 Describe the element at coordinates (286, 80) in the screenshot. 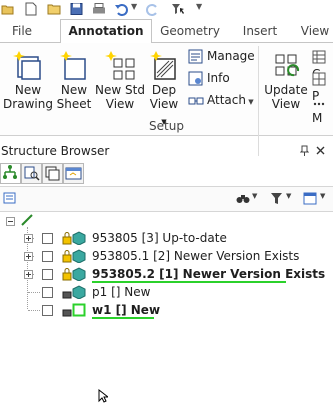

I see `update-view-button: Update View` at that location.